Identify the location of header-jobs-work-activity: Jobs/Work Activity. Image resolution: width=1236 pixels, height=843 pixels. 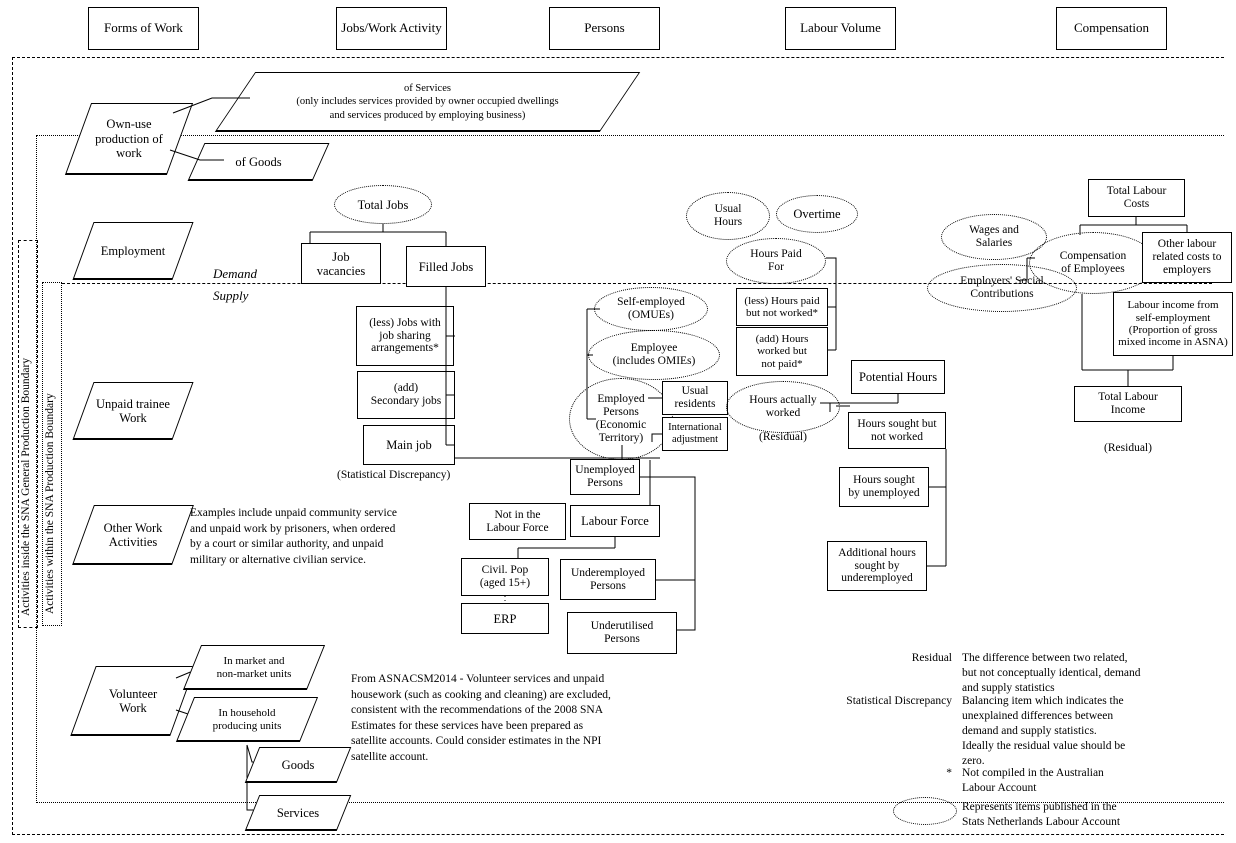
(391, 28).